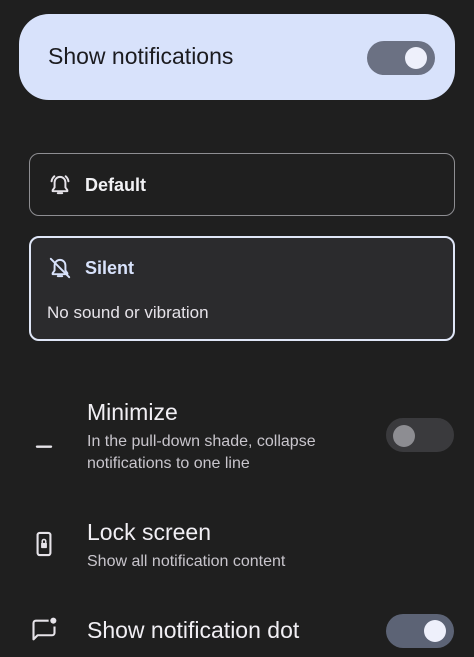  I want to click on lock-screen-title: Lock screen, so click(149, 532).